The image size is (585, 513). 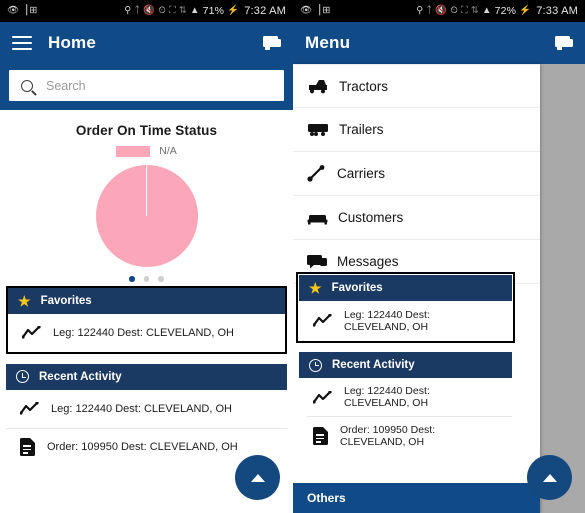 I want to click on chart-legend: N/A, so click(x=146, y=151).